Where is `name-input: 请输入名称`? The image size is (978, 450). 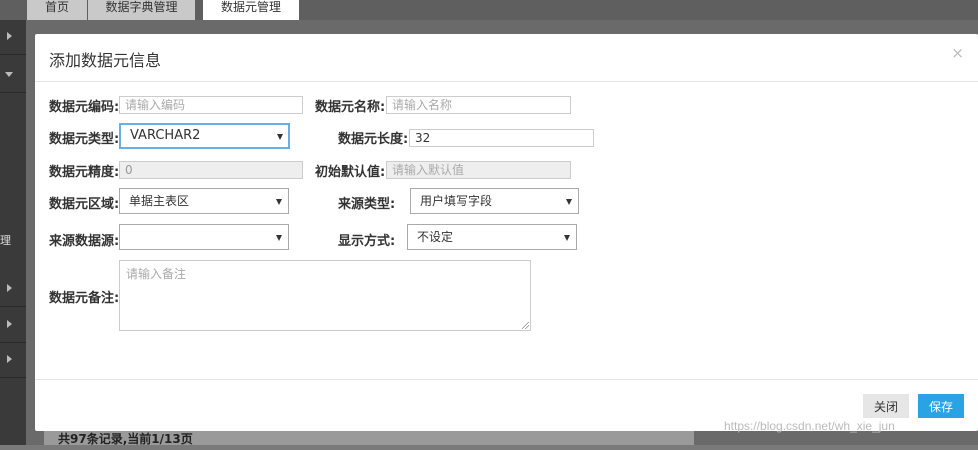
name-input: 请输入名称 is located at coordinates (478, 105).